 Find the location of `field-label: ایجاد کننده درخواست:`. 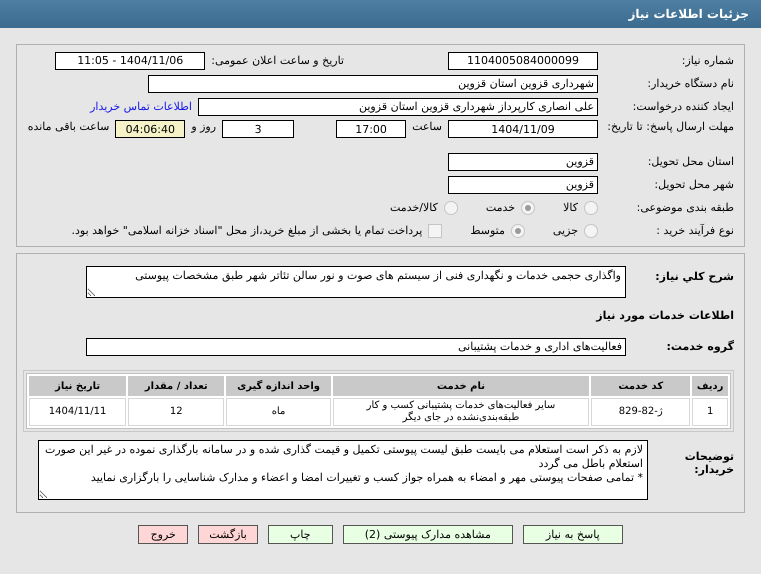

field-label: ایجاد کننده درخواست: is located at coordinates (683, 106).